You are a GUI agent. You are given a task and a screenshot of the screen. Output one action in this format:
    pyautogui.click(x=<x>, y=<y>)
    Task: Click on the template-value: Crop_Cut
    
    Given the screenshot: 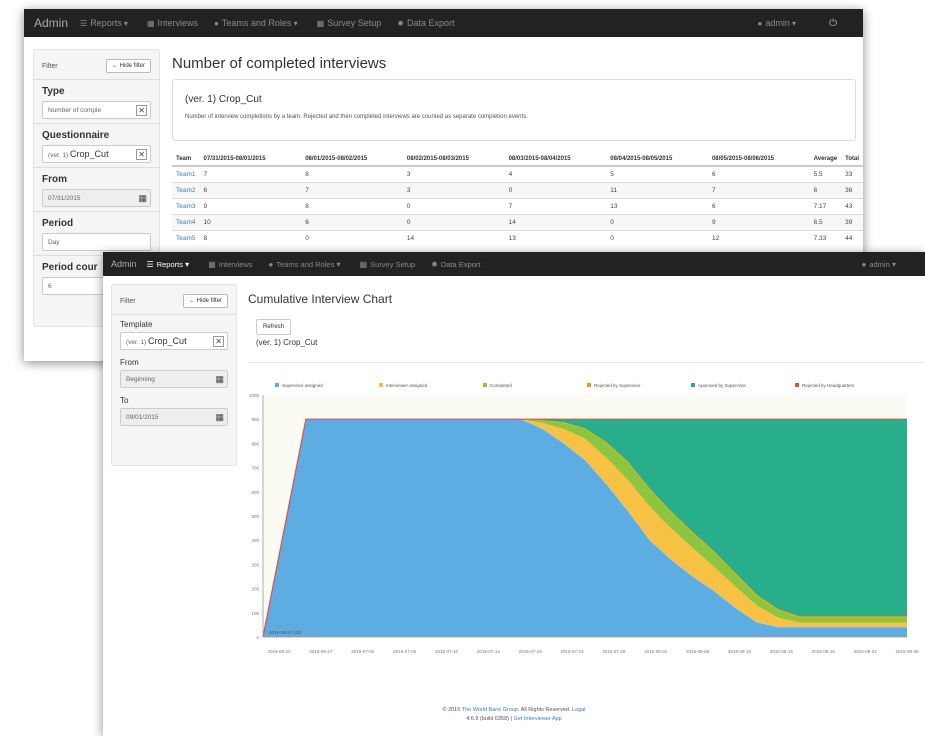 What is the action you would take?
    pyautogui.click(x=167, y=341)
    